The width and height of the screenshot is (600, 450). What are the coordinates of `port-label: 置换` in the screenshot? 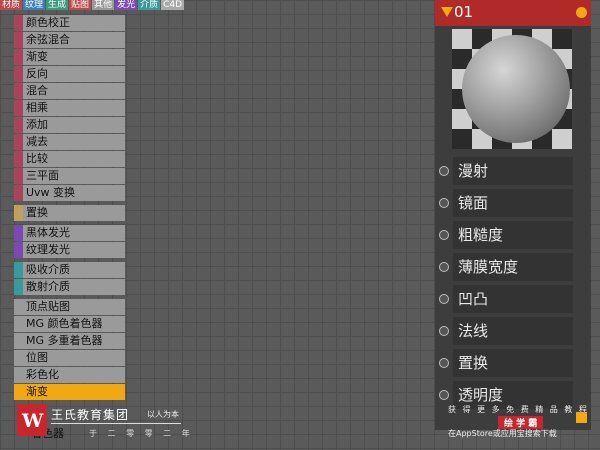 It's located at (513, 363).